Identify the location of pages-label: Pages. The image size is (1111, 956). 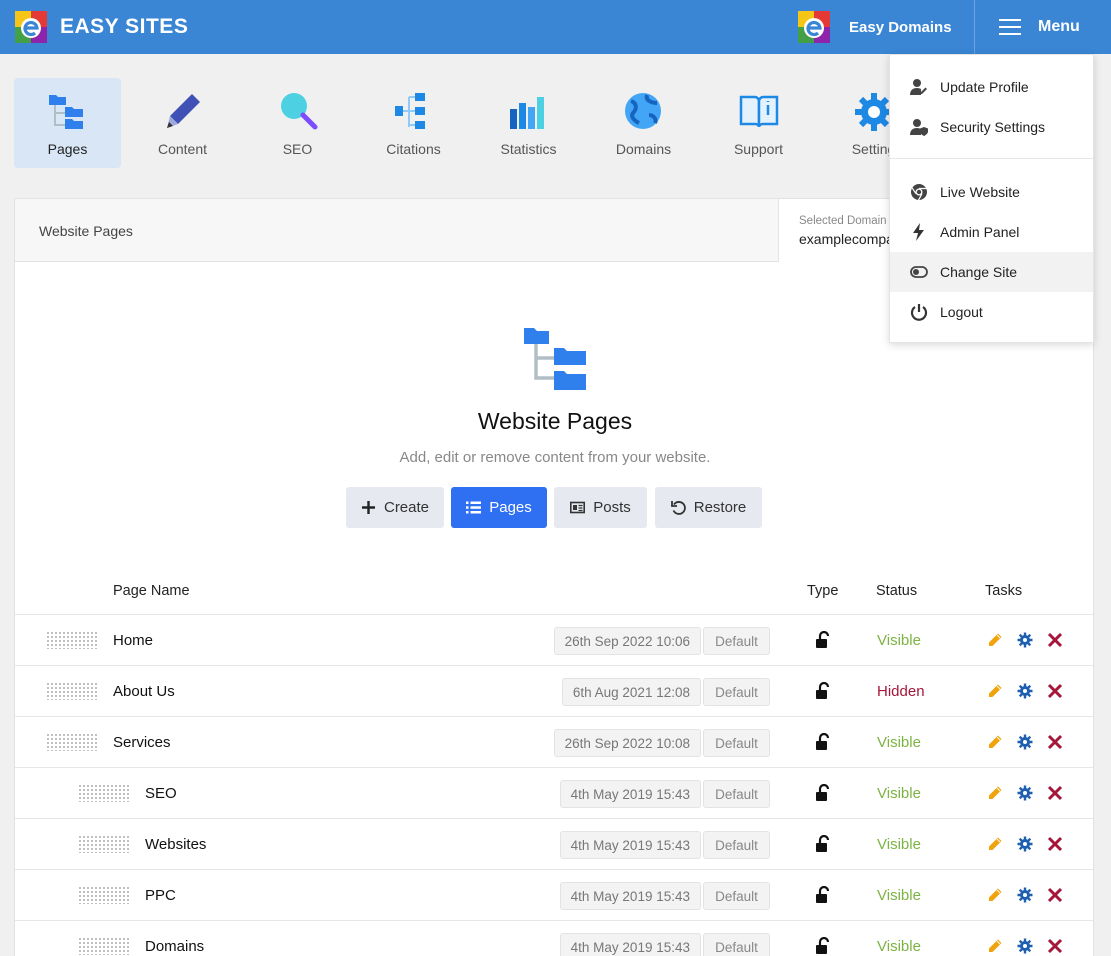
(510, 507).